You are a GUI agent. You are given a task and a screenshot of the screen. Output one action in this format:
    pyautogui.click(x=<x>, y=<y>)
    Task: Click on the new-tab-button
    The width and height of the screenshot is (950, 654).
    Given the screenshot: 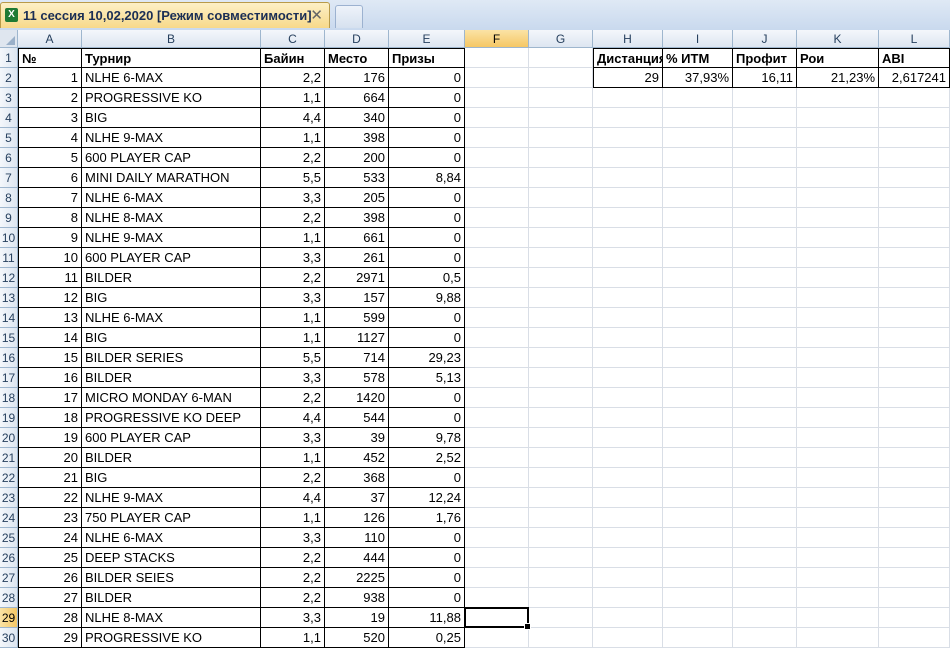 What is the action you would take?
    pyautogui.click(x=349, y=16)
    